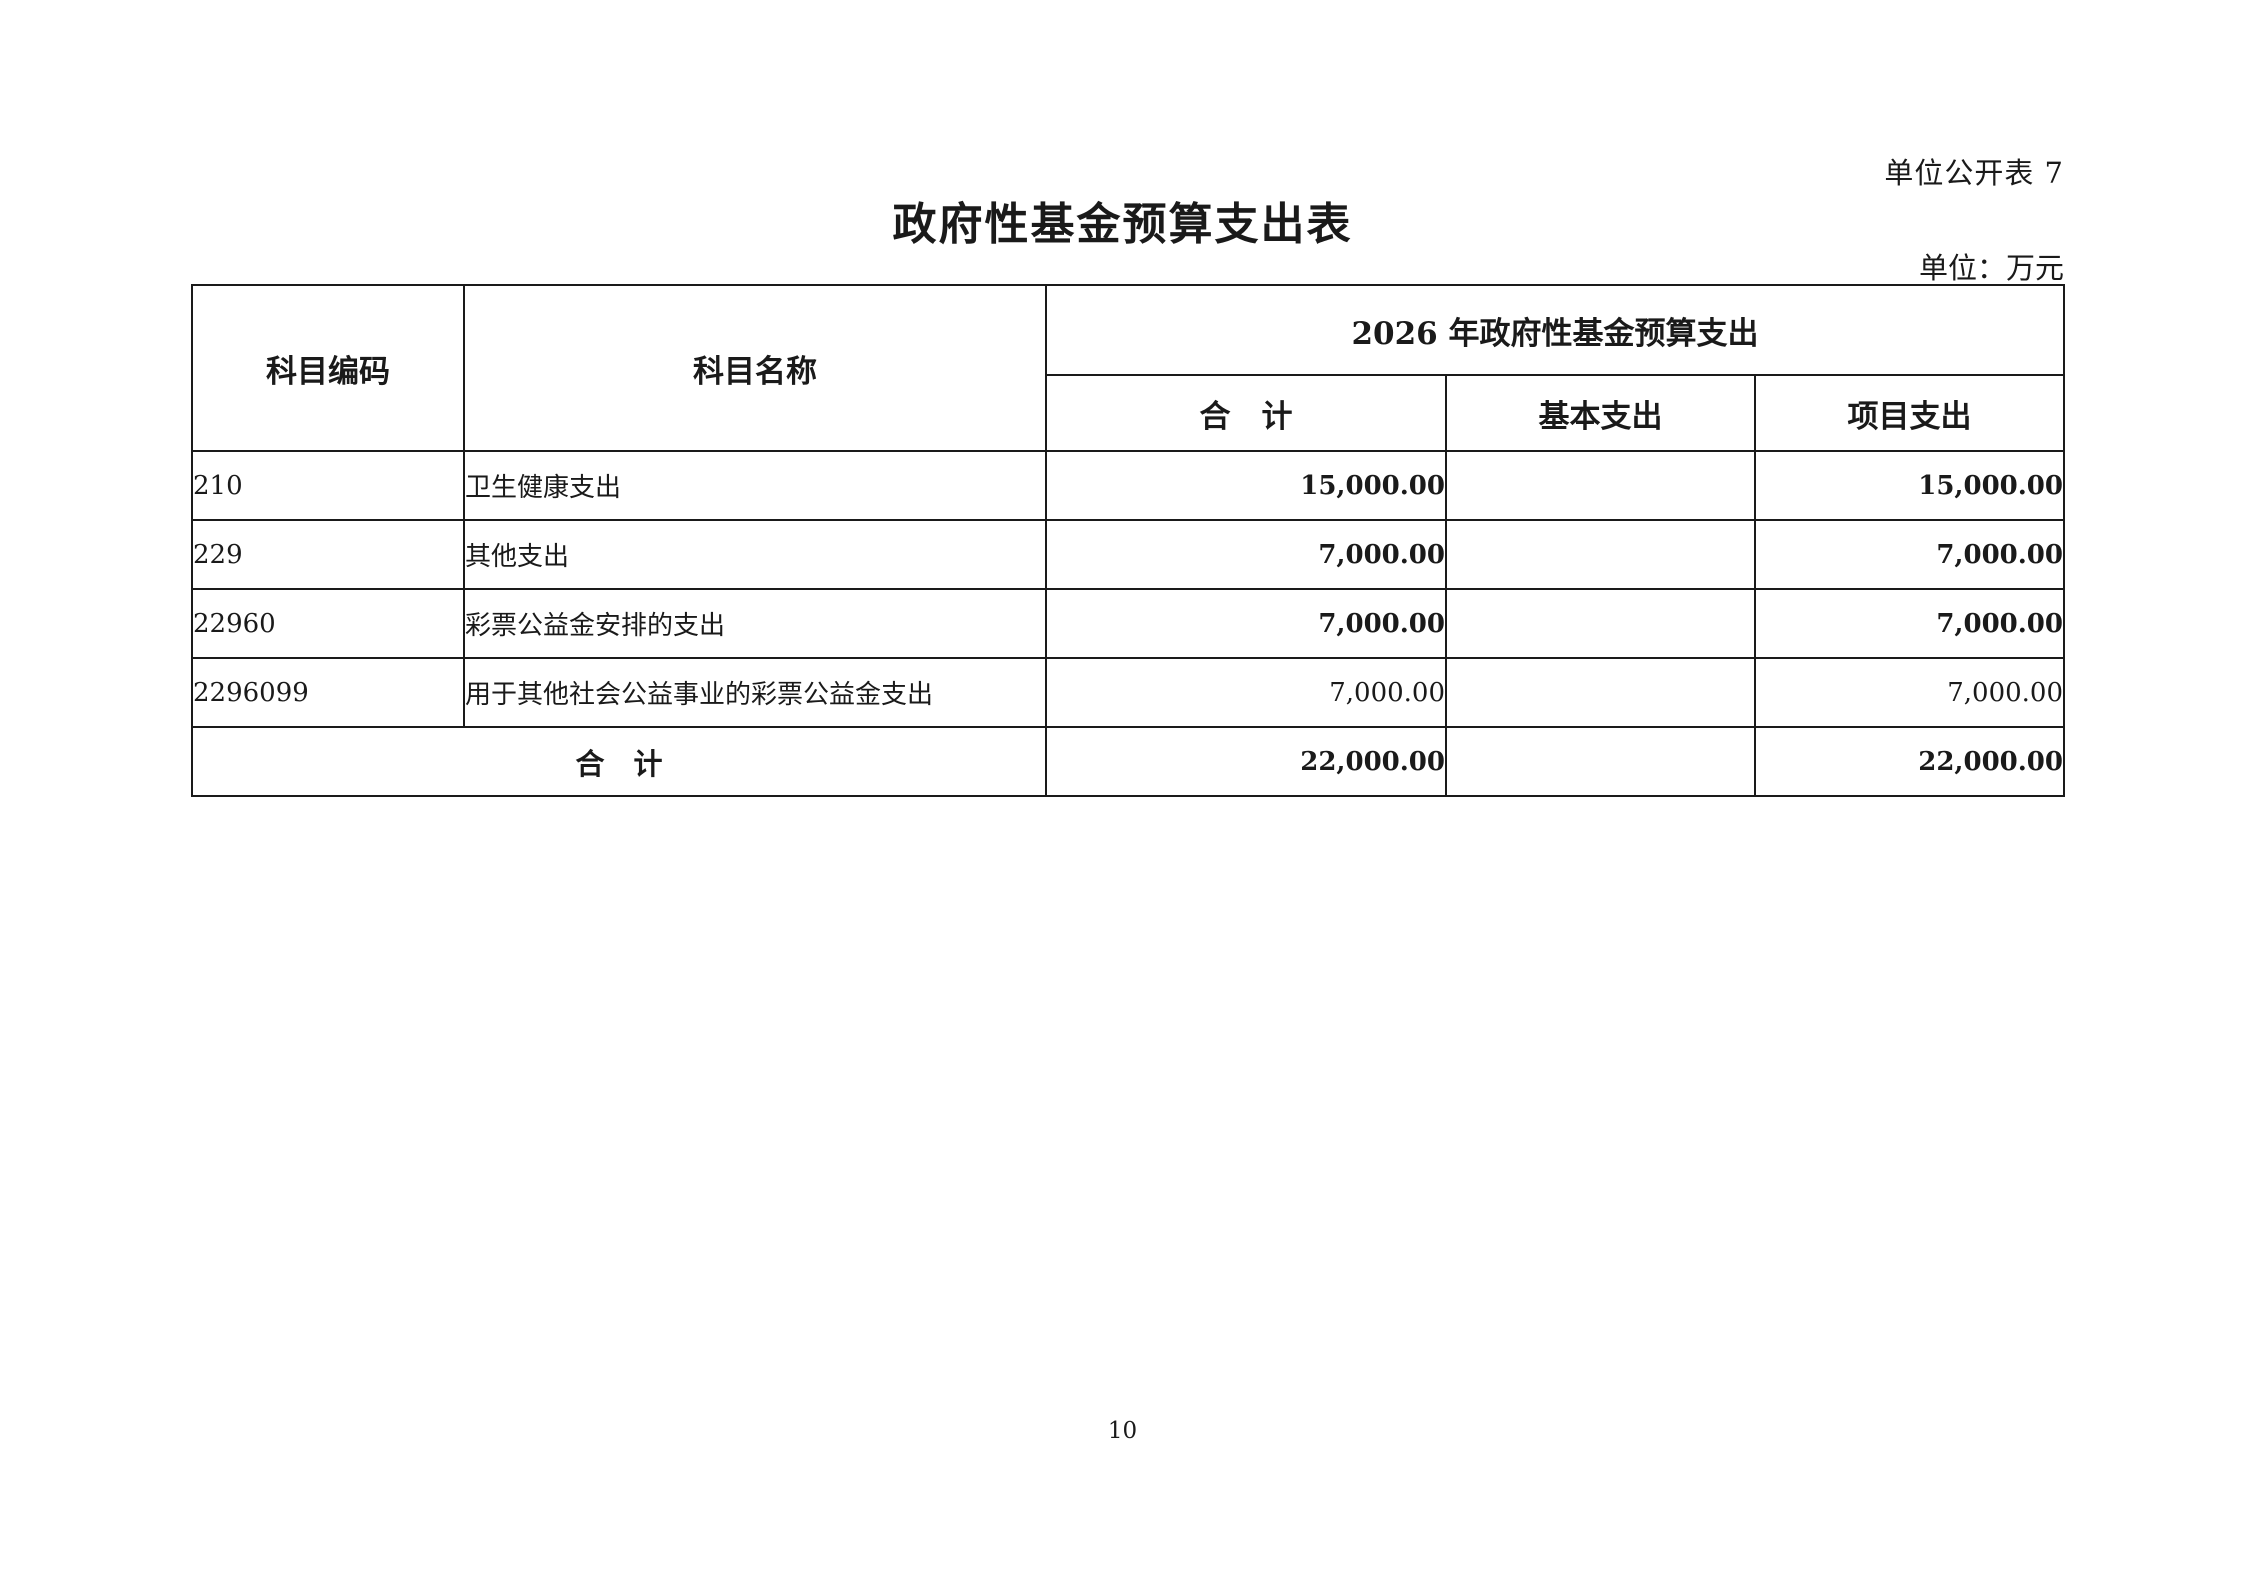  Describe the element at coordinates (1555, 330) in the screenshot. I see `header-group: 2026 年政府性基金预算支出` at that location.